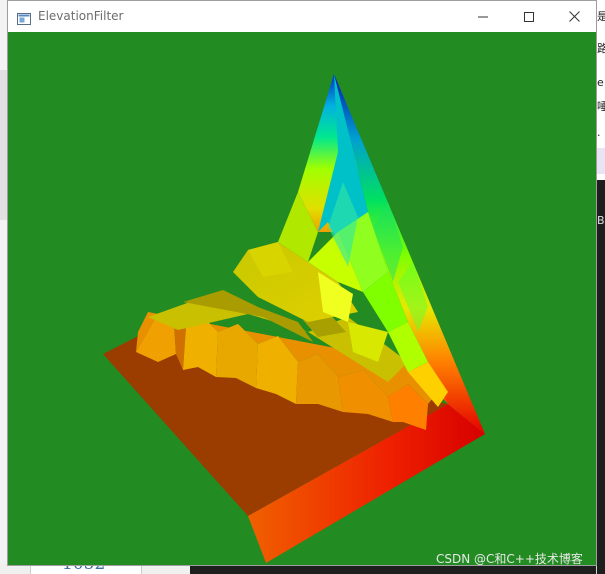 The image size is (605, 574). I want to click on background-glyph-6: B, so click(601, 220).